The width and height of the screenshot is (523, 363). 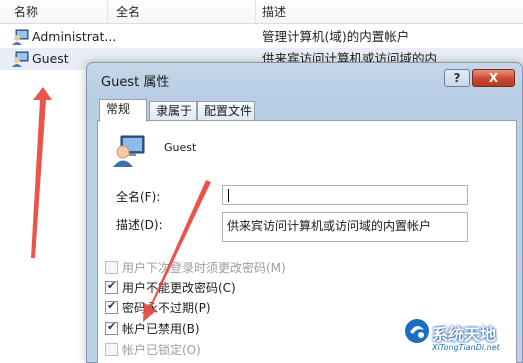 I want to click on close-button: X, so click(x=493, y=78).